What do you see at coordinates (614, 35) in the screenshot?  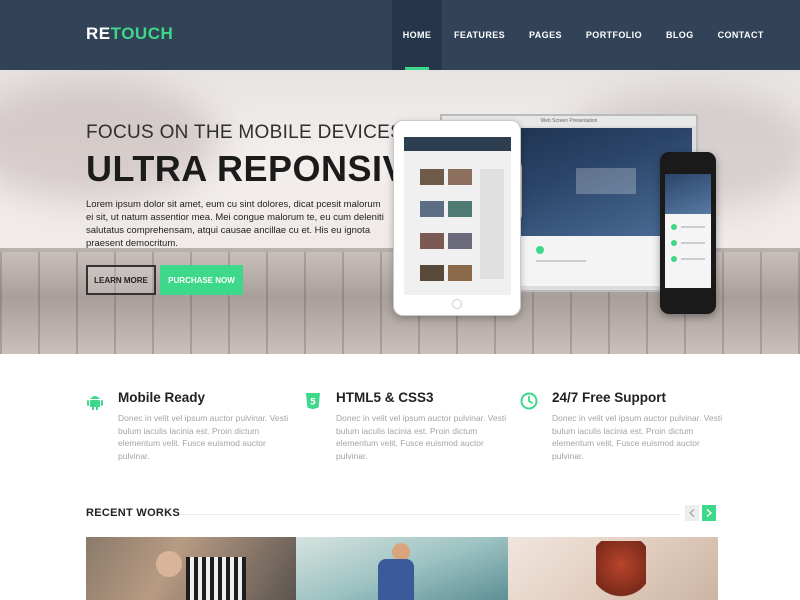 I see `nav-item-portfolio: PORTFOLIO` at bounding box center [614, 35].